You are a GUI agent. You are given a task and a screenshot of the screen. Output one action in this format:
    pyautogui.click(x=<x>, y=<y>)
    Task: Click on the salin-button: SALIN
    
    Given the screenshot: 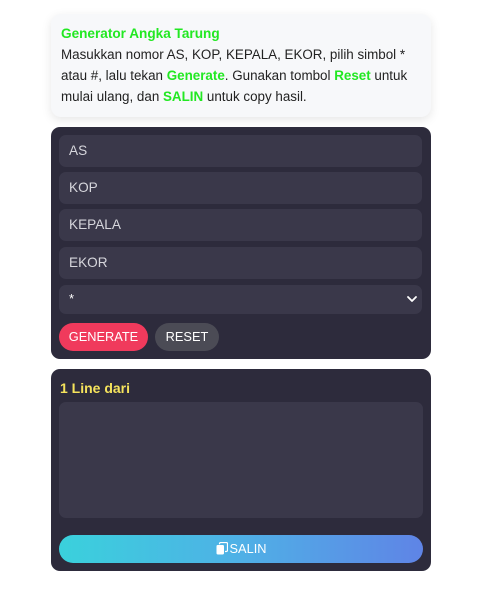 What is the action you would take?
    pyautogui.click(x=241, y=549)
    